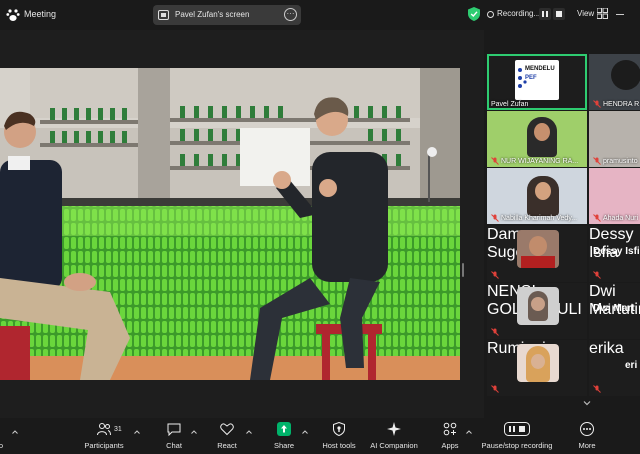 This screenshot has height=454, width=640. I want to click on view-button: View, so click(585, 13).